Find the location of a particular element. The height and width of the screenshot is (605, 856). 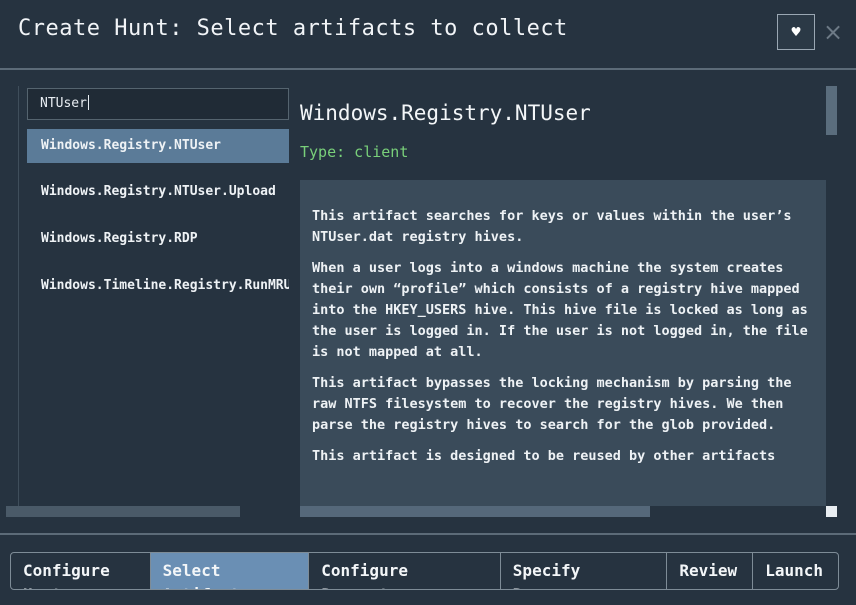

artifact-list-item: Windows.Registry.NTUser.Upload is located at coordinates (158, 192).